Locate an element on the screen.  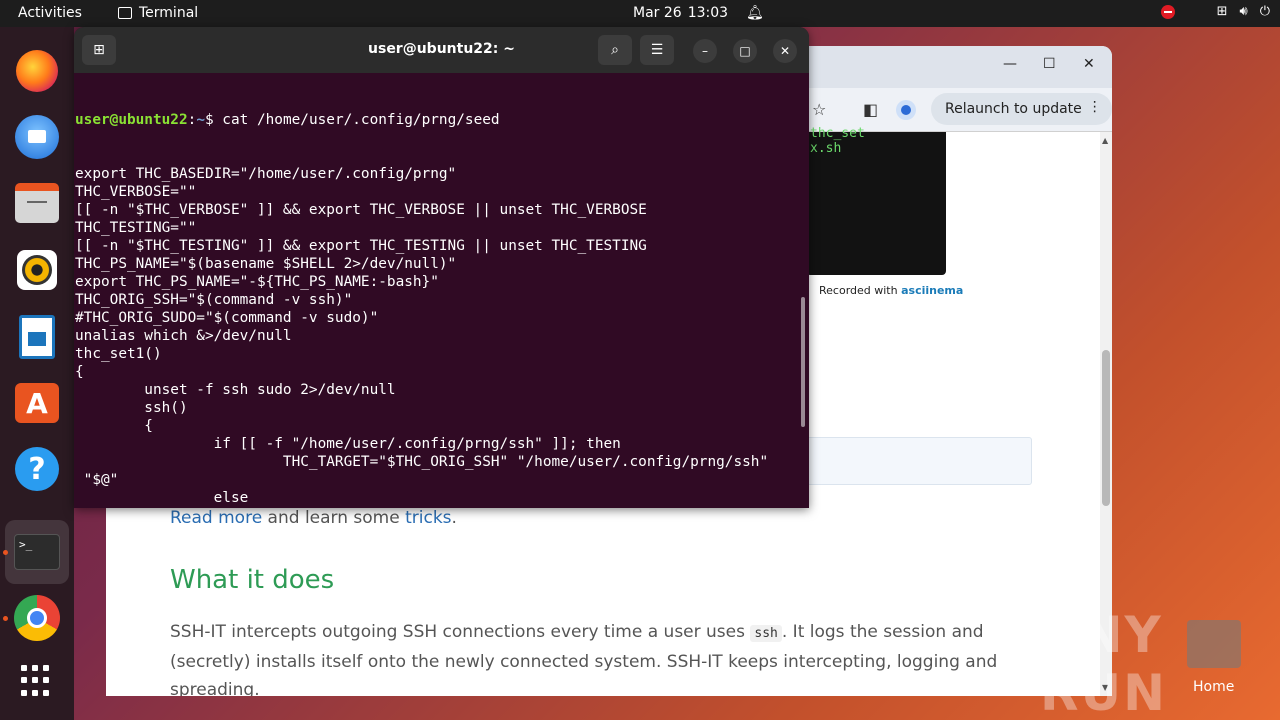
dock-firefox is located at coordinates (37, 71).